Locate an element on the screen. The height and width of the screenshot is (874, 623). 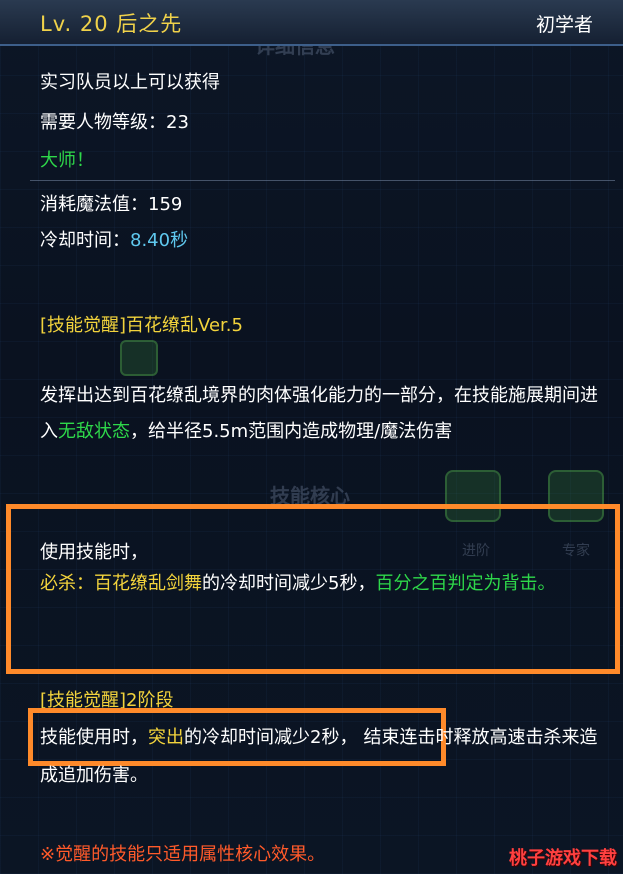
required-level-row: 需要人物等级：23 is located at coordinates (114, 121).